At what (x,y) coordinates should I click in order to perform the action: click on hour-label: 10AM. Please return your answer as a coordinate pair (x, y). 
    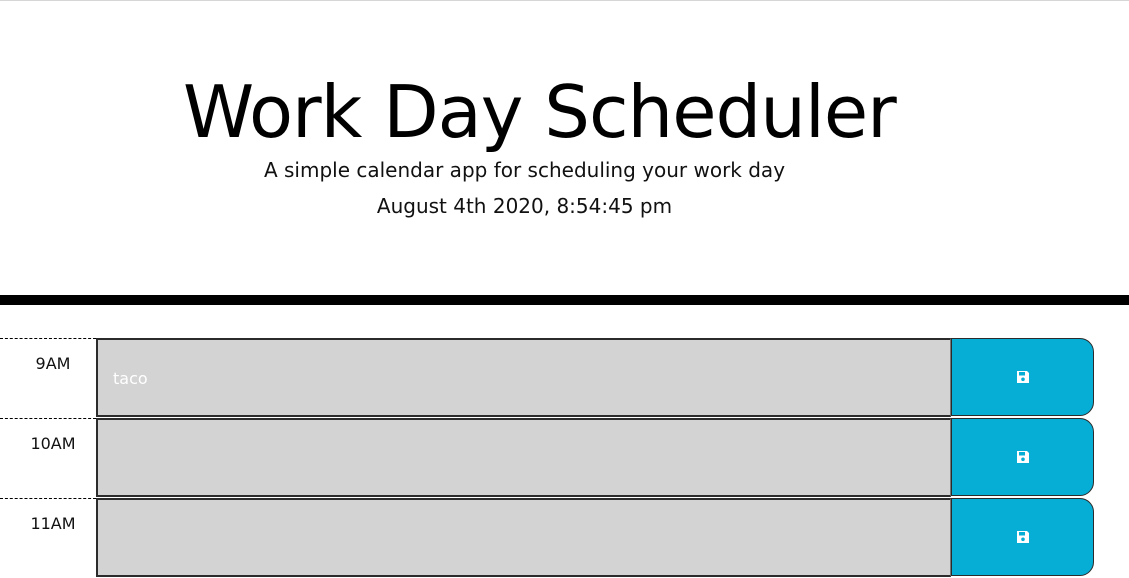
    Looking at the image, I should click on (48, 458).